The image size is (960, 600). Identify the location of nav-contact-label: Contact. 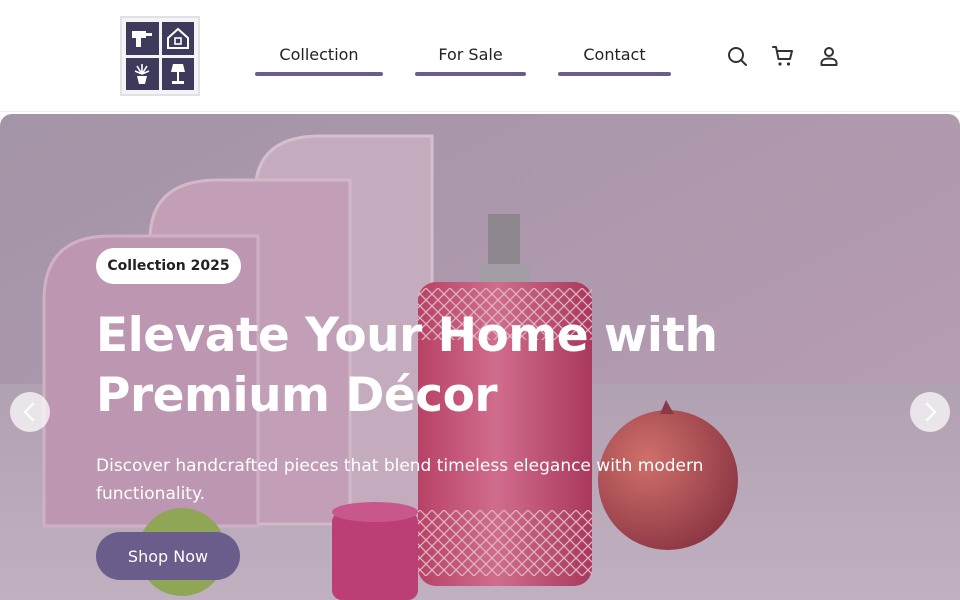
(614, 54).